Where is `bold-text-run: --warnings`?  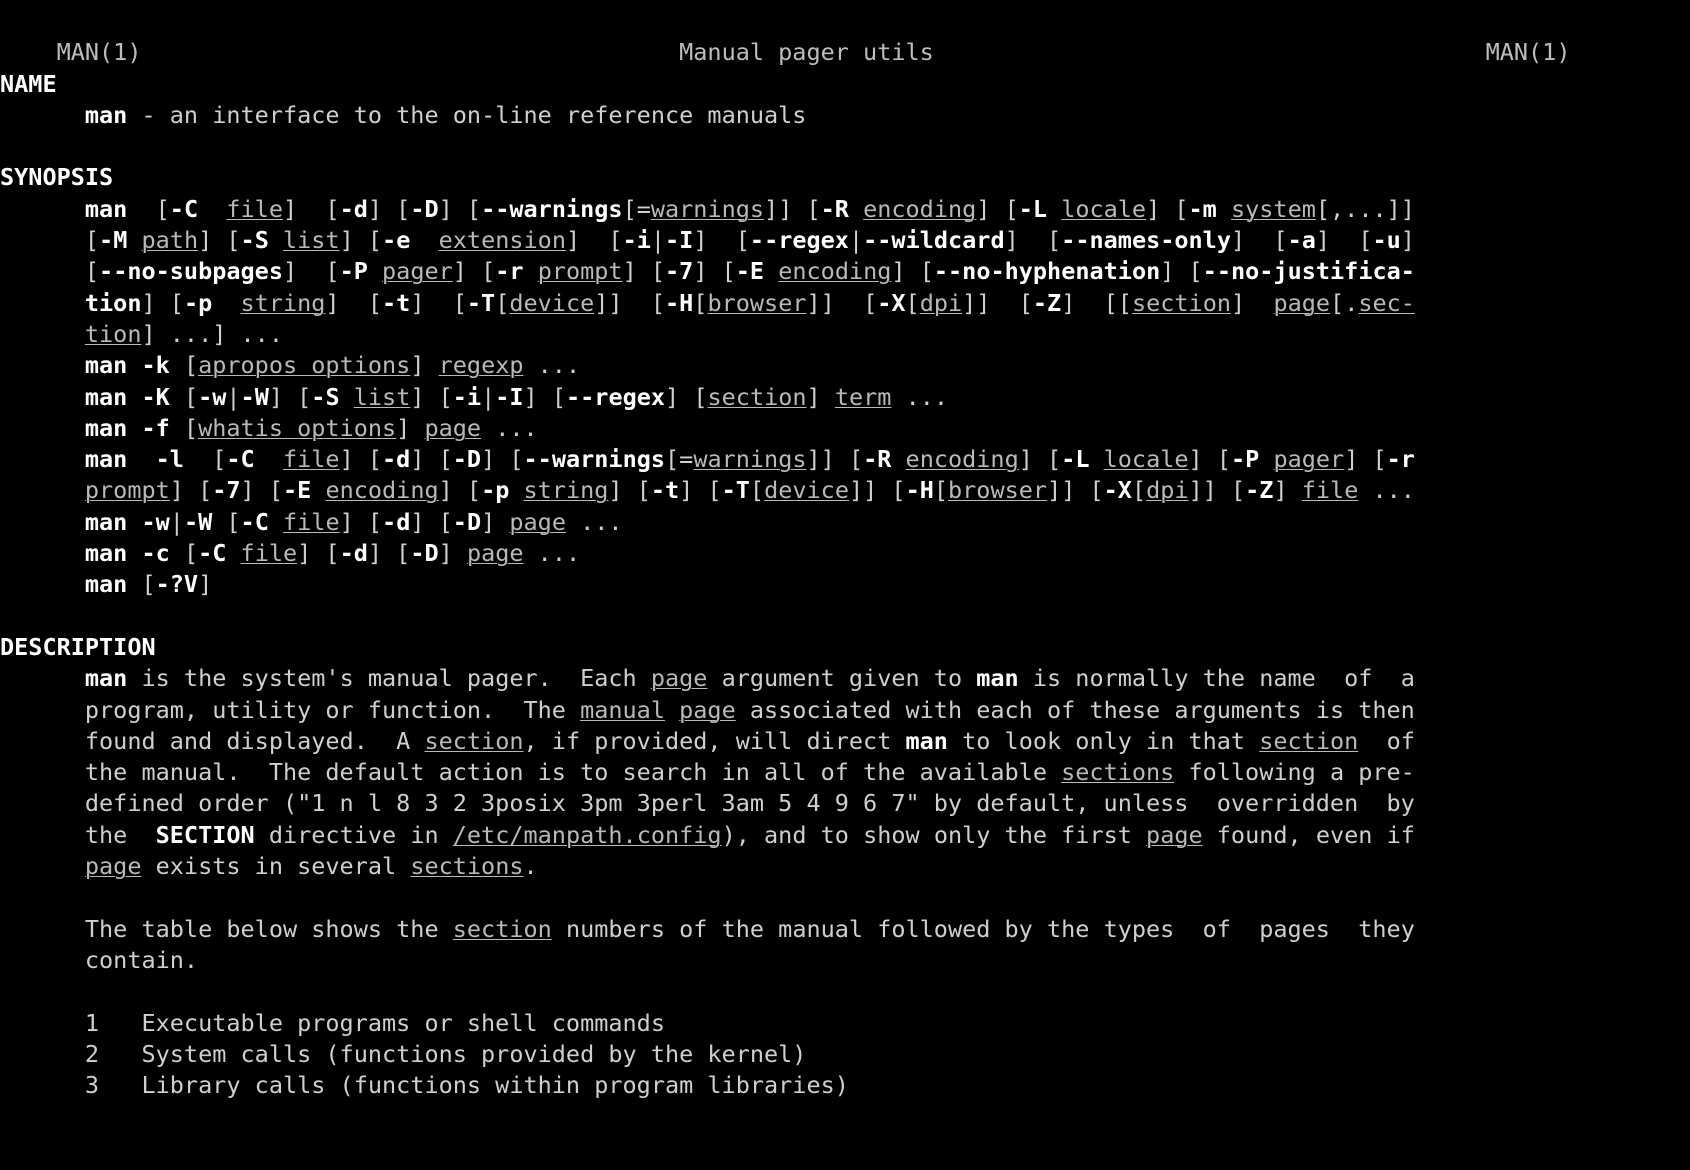
bold-text-run: --warnings is located at coordinates (552, 208).